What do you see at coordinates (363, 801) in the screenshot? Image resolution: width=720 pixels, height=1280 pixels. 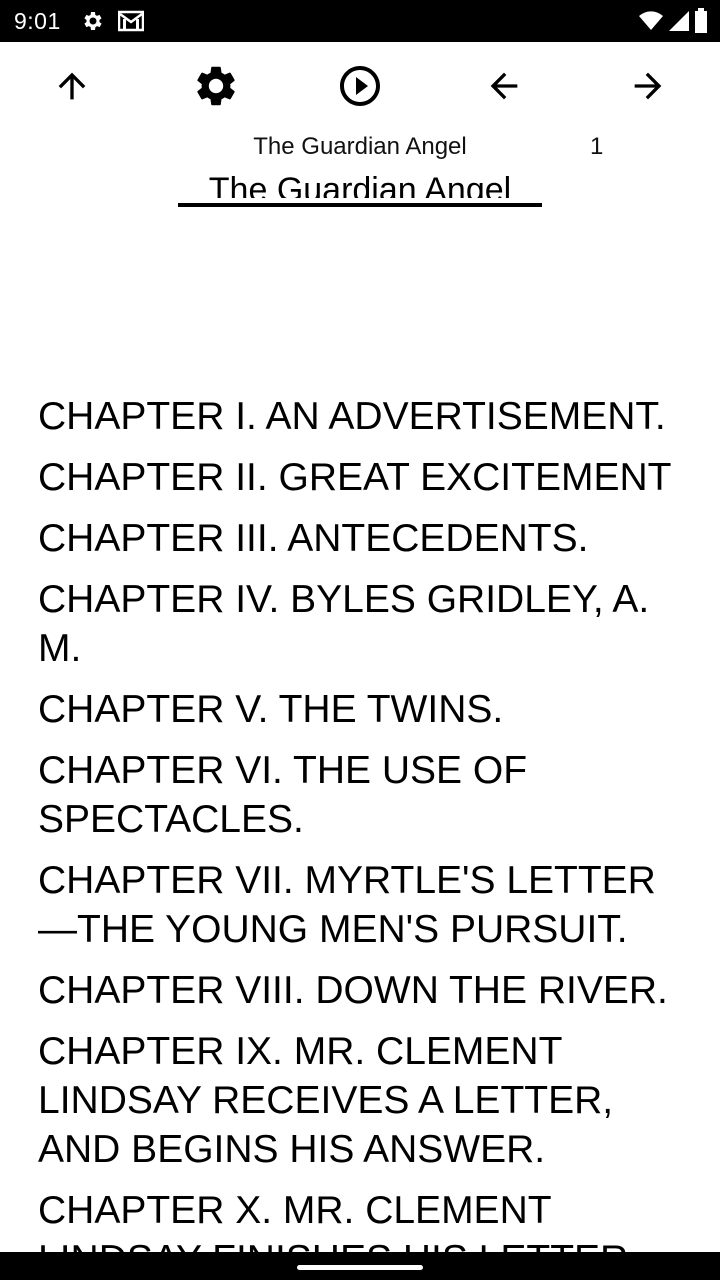 I see `chapter-item: CHAPTER VI. THE USE OF SPECTACLES.` at bounding box center [363, 801].